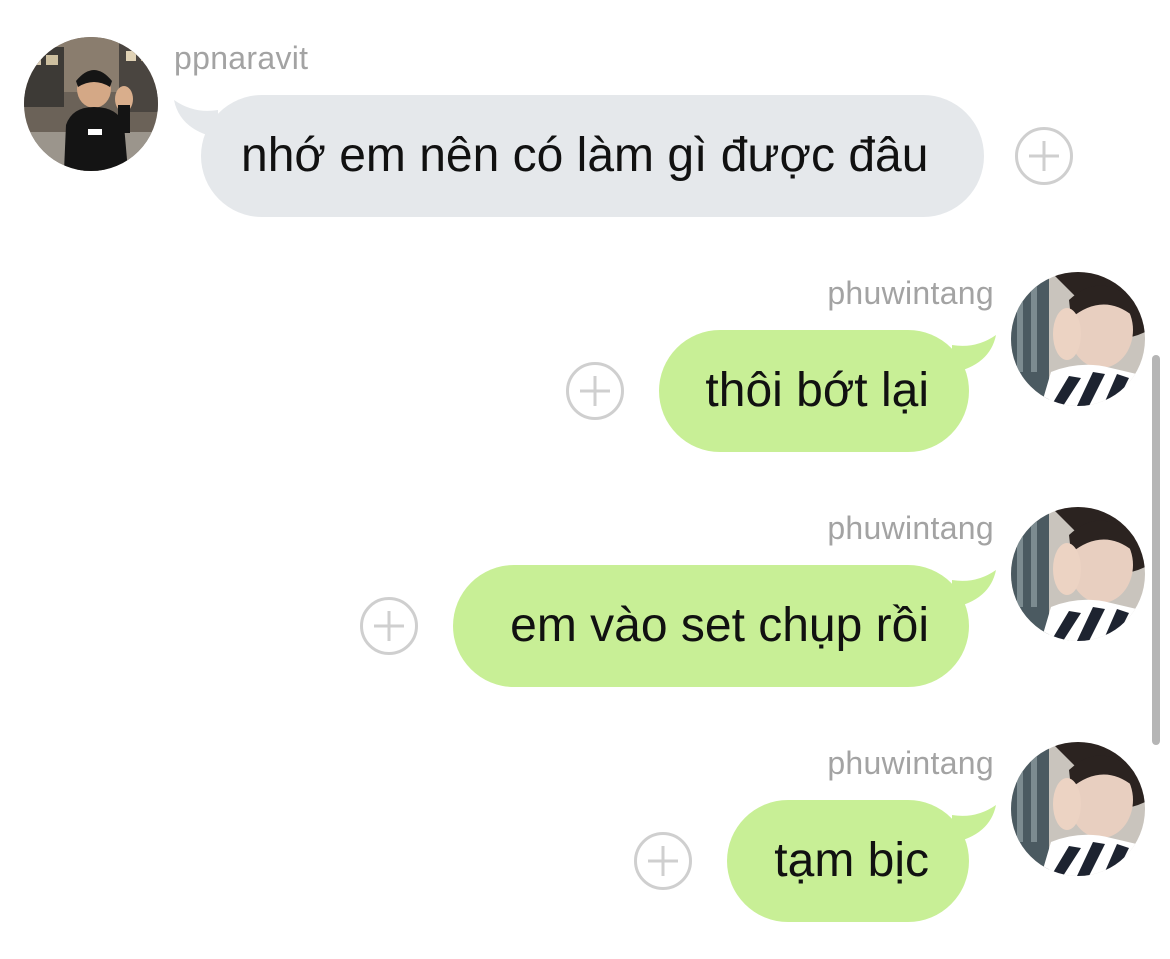 The height and width of the screenshot is (959, 1170). I want to click on message-text: nhớ em nên có làm gì được đâu, so click(585, 155).